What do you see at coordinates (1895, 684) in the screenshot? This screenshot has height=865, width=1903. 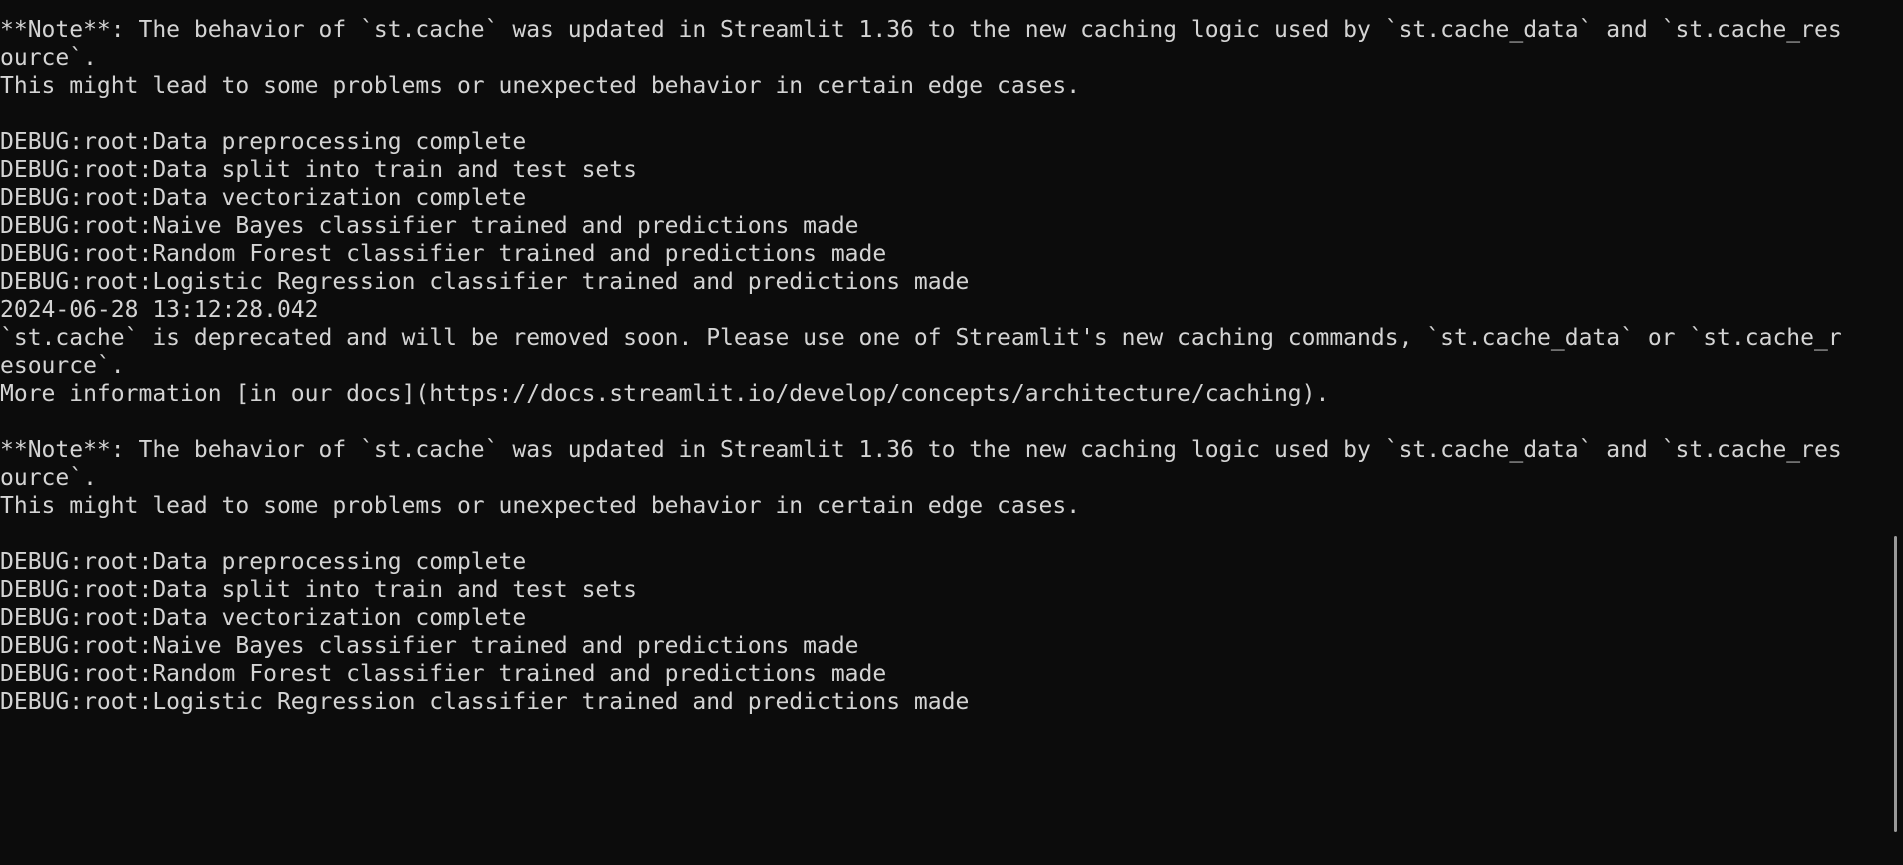 I see `scrollbar-thumb` at bounding box center [1895, 684].